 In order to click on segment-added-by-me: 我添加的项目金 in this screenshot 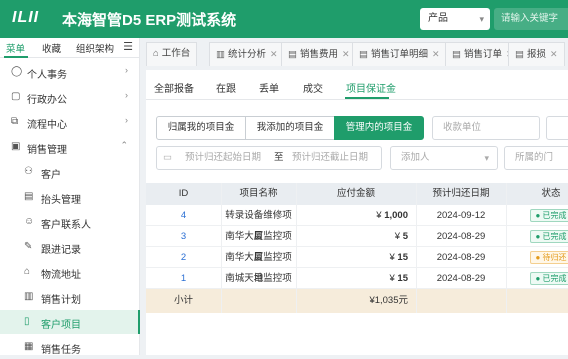, I will do `click(290, 128)`.